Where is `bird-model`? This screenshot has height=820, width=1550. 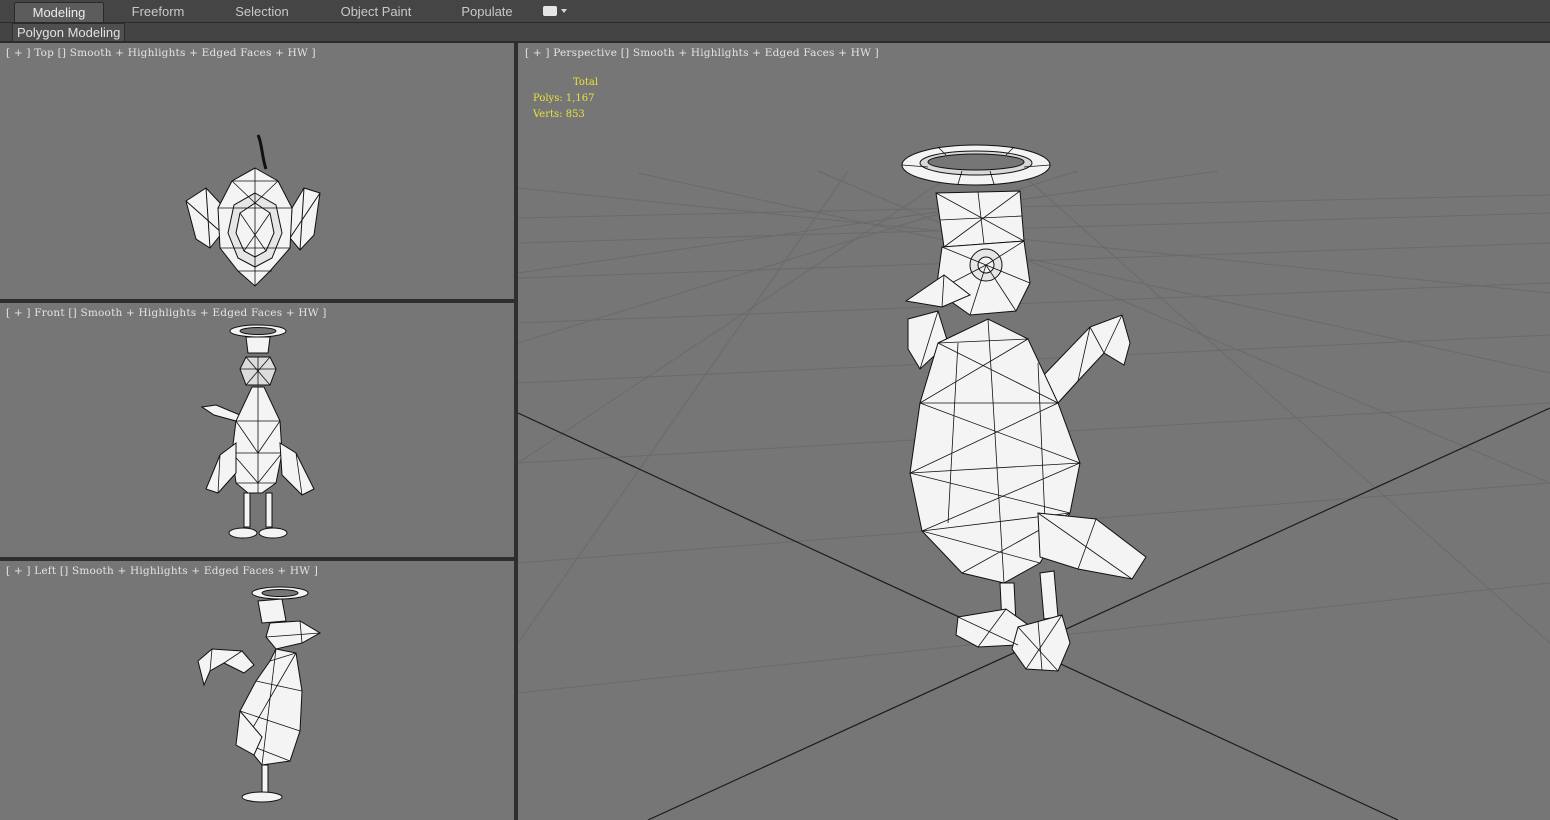
bird-model is located at coordinates (1024, 408).